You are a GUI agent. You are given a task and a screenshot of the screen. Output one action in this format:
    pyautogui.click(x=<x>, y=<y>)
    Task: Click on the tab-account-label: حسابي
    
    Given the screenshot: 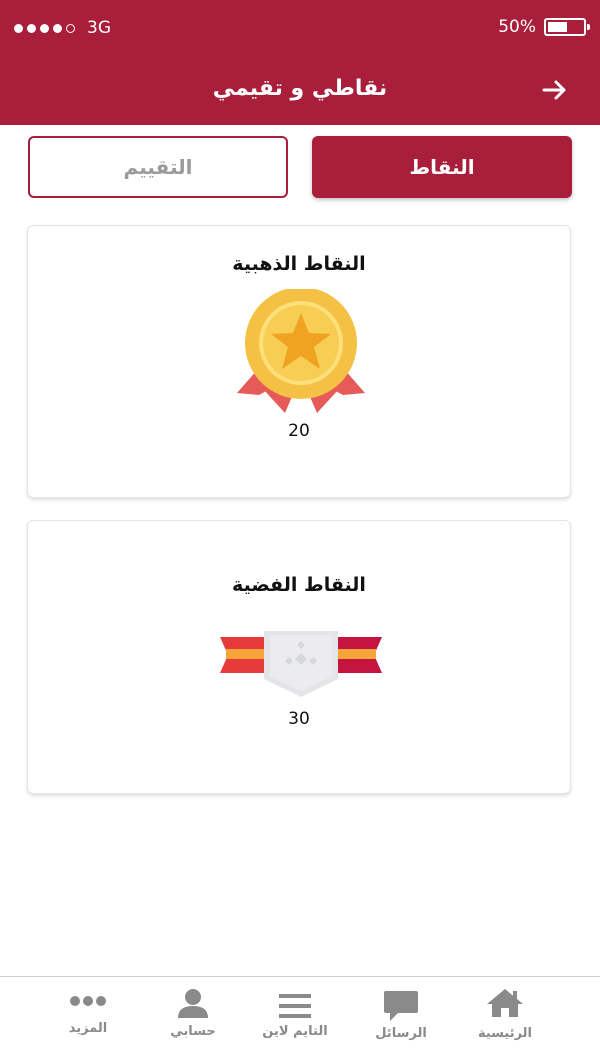 What is the action you would take?
    pyautogui.click(x=193, y=1031)
    